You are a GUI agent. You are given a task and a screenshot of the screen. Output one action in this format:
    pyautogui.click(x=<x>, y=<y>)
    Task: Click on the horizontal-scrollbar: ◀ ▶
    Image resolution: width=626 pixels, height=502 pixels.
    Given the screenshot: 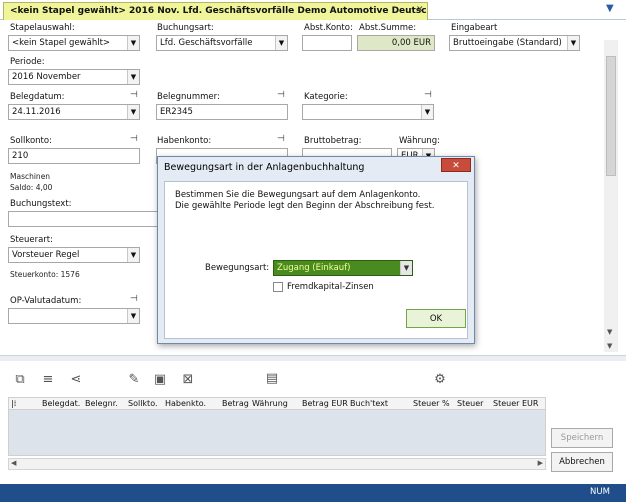 What is the action you would take?
    pyautogui.click(x=277, y=464)
    